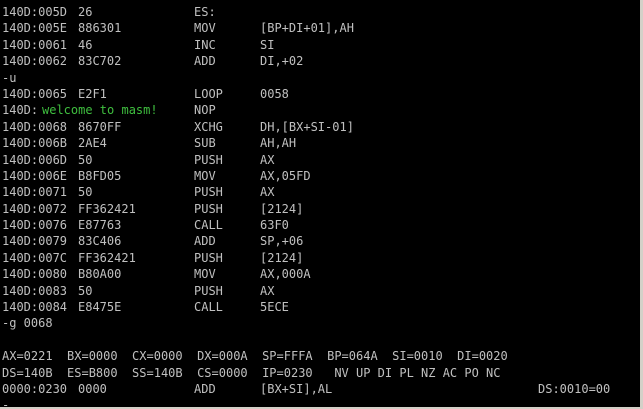 Image resolution: width=643 pixels, height=409 pixels. I want to click on instr-address: 140D:007C, so click(35, 257).